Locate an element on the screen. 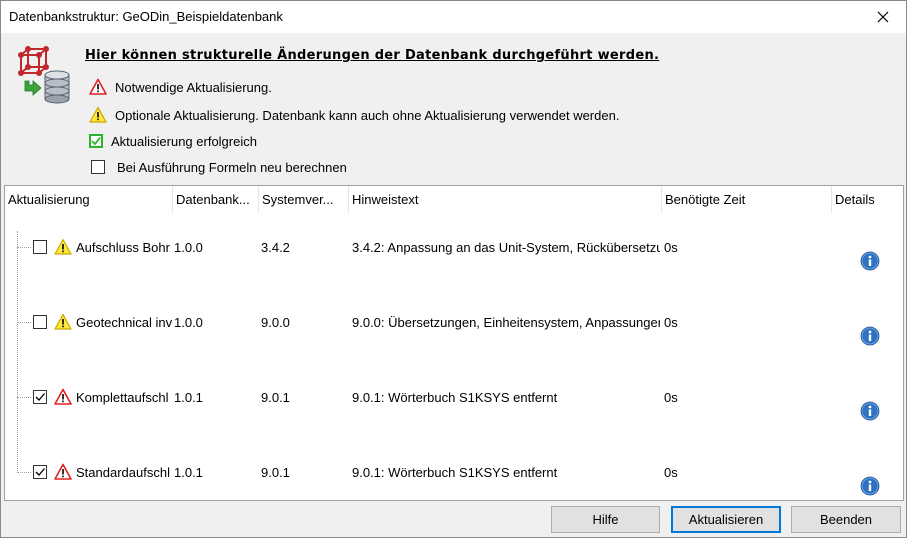 Image resolution: width=907 pixels, height=538 pixels. row-name: Aufschluss Bohr is located at coordinates (123, 247).